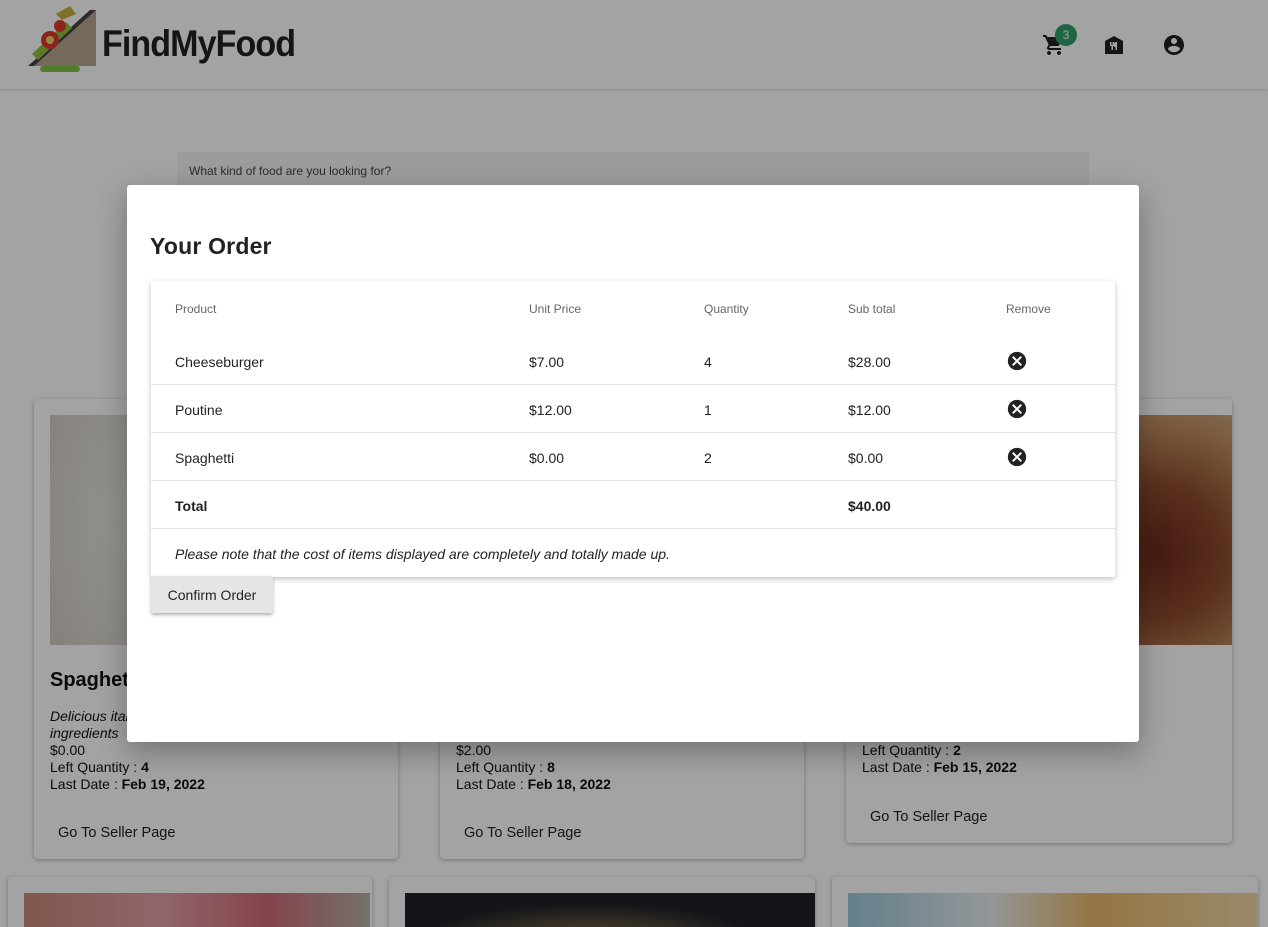  I want to click on subtotal: $28.00, so click(869, 362).